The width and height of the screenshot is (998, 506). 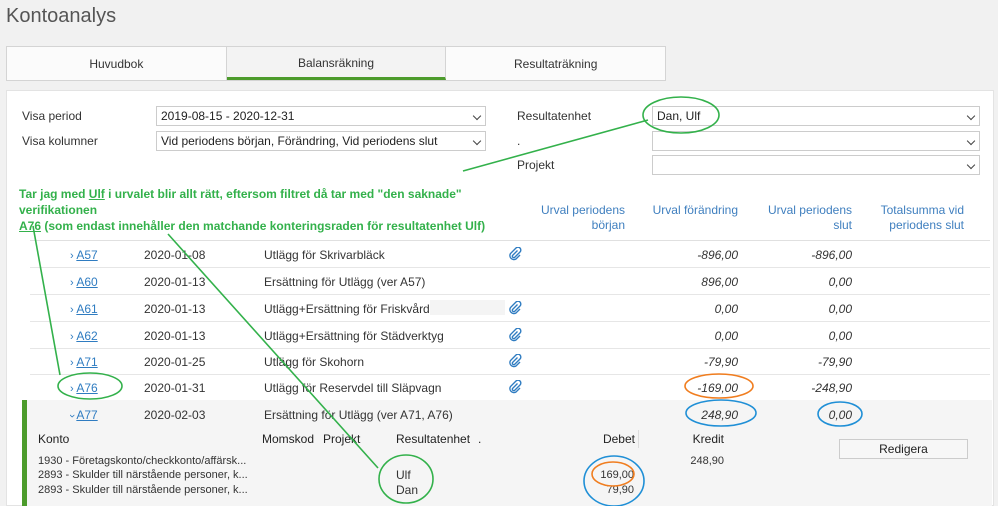 What do you see at coordinates (61, 16) in the screenshot?
I see `page-title: Kontoanalys` at bounding box center [61, 16].